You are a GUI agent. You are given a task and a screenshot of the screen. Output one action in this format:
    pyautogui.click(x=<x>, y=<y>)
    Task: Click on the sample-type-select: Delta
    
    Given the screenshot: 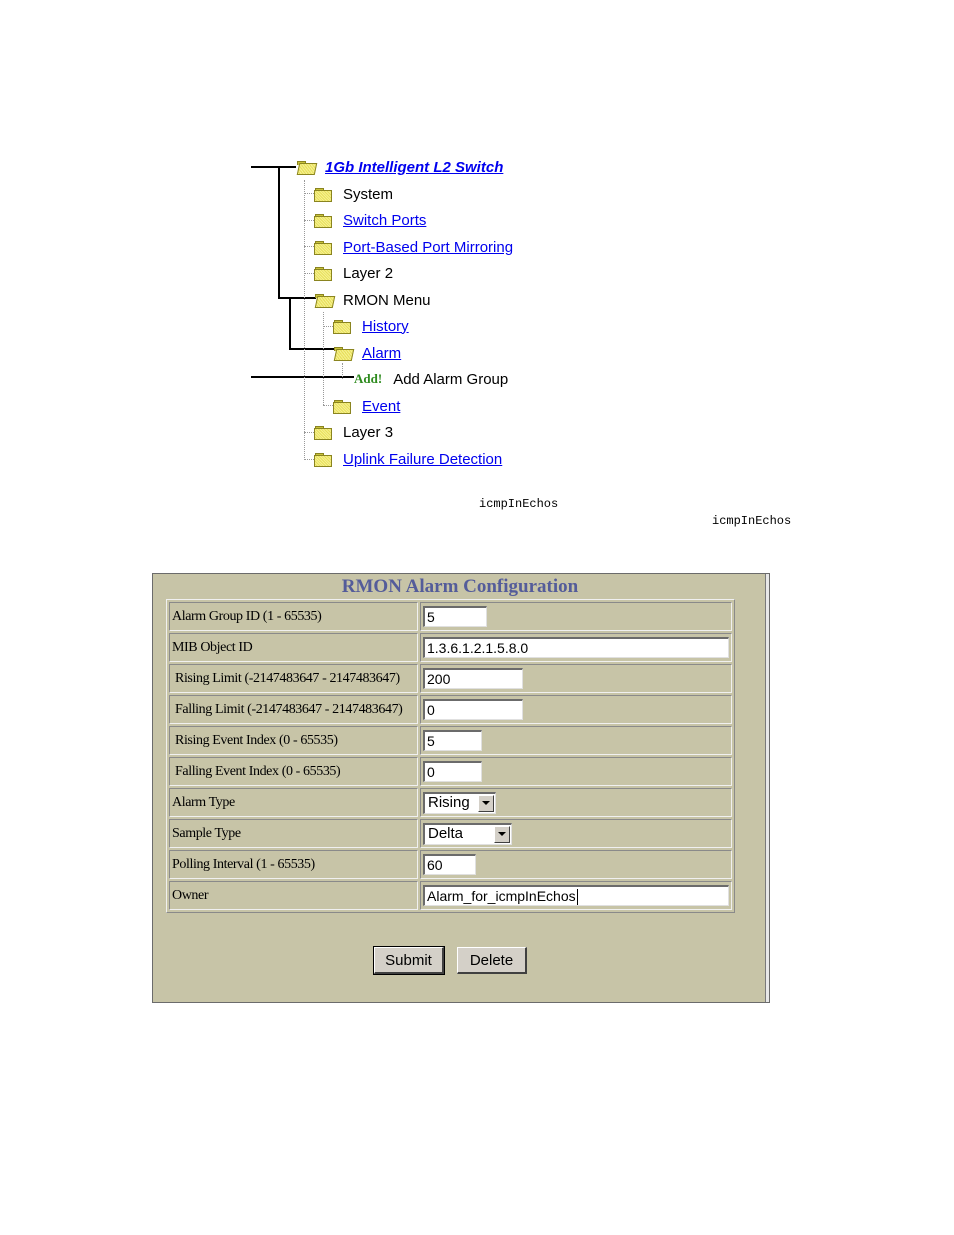 What is the action you would take?
    pyautogui.click(x=467, y=833)
    